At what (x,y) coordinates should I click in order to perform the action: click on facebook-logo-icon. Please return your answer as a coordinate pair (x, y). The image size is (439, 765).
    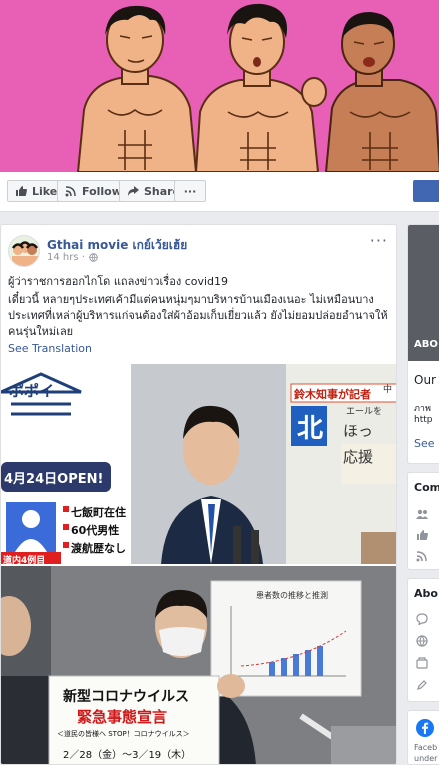
    Looking at the image, I should click on (425, 728).